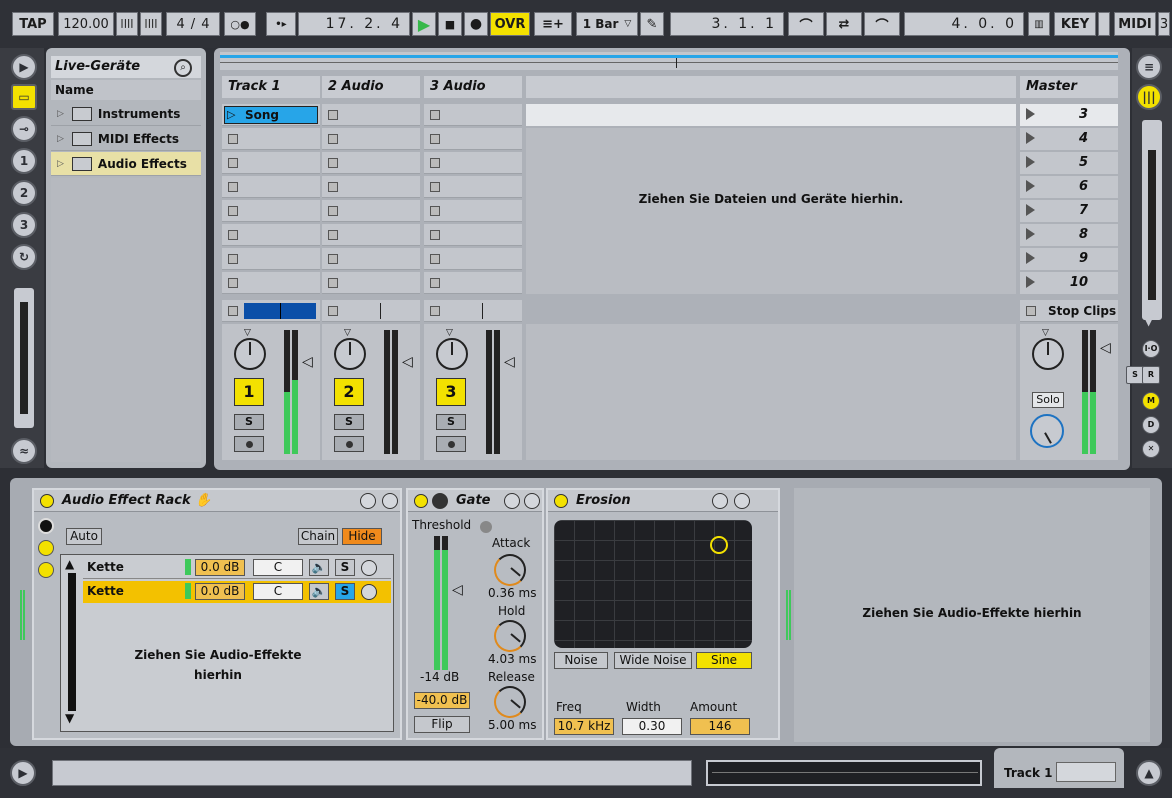 This screenshot has width=1172, height=798. What do you see at coordinates (1148, 321) in the screenshot?
I see `scroll-down-icon: ▼` at bounding box center [1148, 321].